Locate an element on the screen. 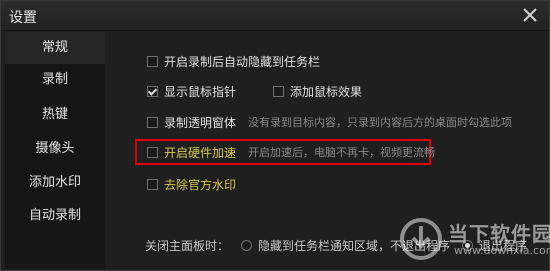  site-url: www.downxia.com is located at coordinates (502, 250).